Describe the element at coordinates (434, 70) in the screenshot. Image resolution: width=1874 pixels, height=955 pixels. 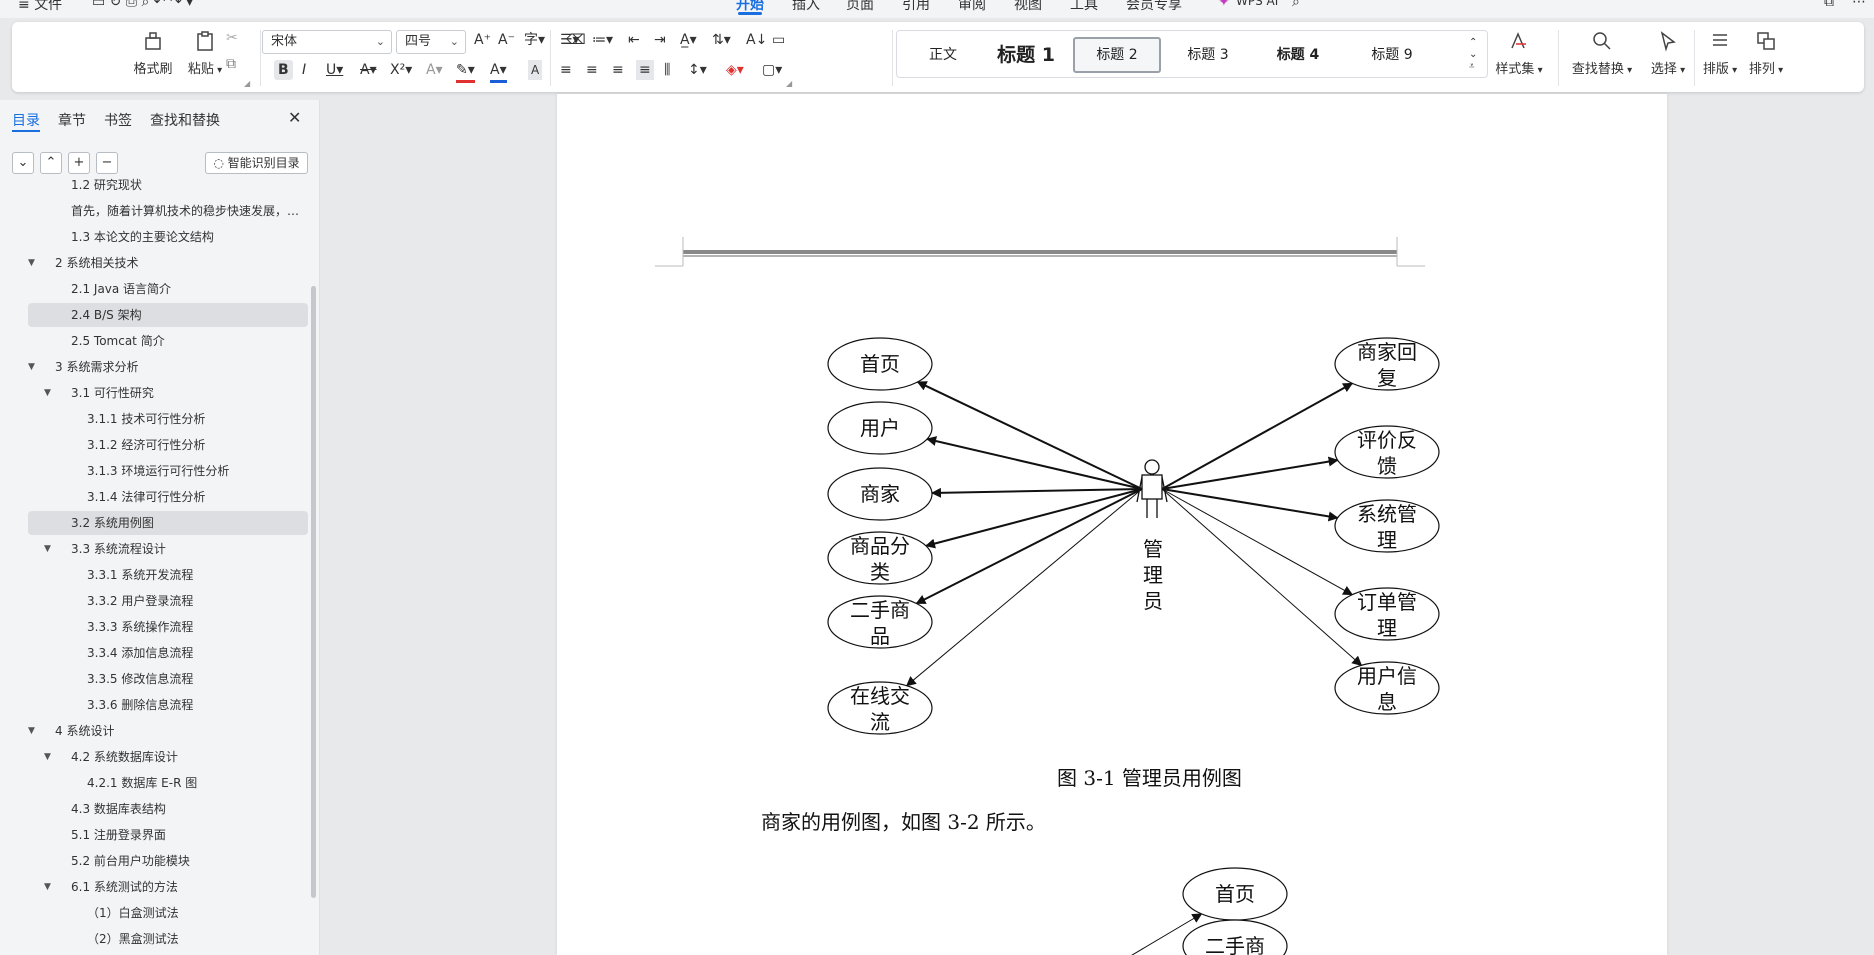
I see `text-effect-icon: A▾` at that location.